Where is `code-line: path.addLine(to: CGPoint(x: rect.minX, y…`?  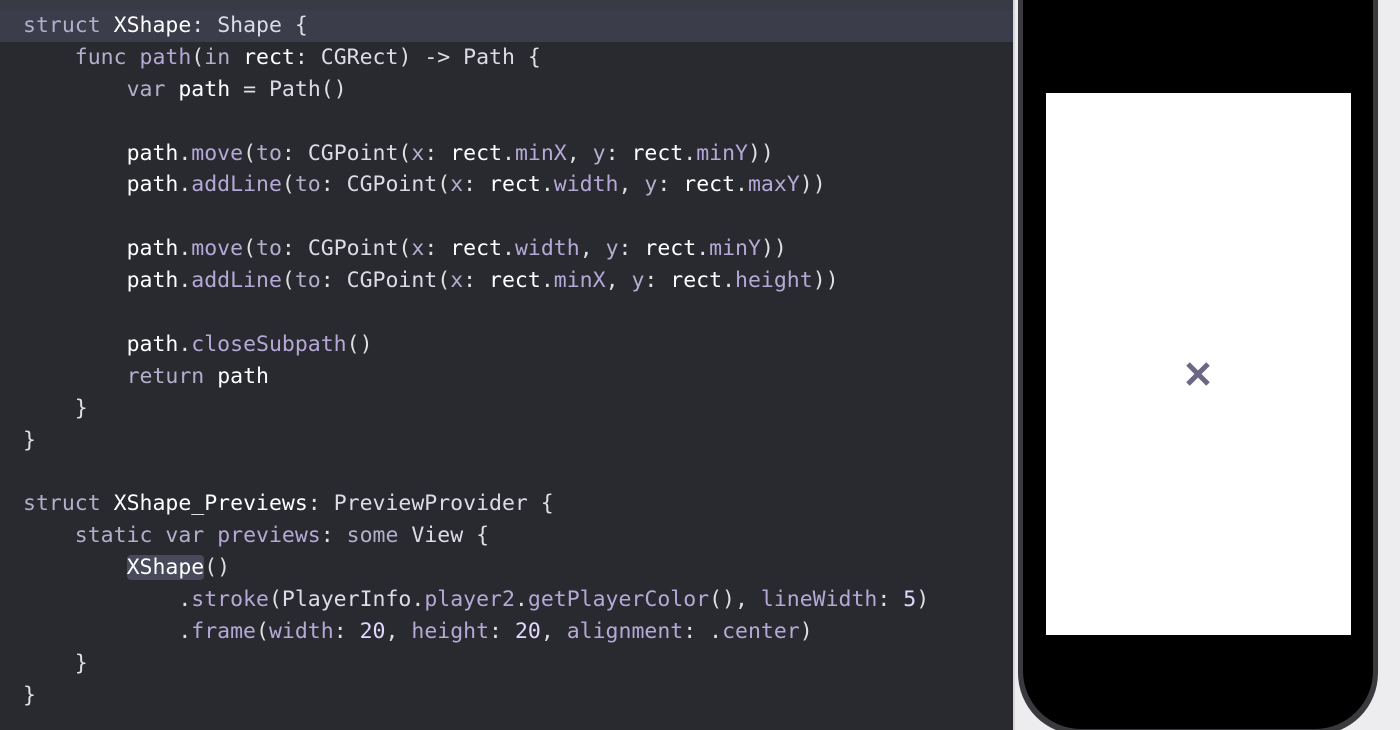 code-line: path.addLine(to: CGPoint(x: rect.minX, y… is located at coordinates (476, 281).